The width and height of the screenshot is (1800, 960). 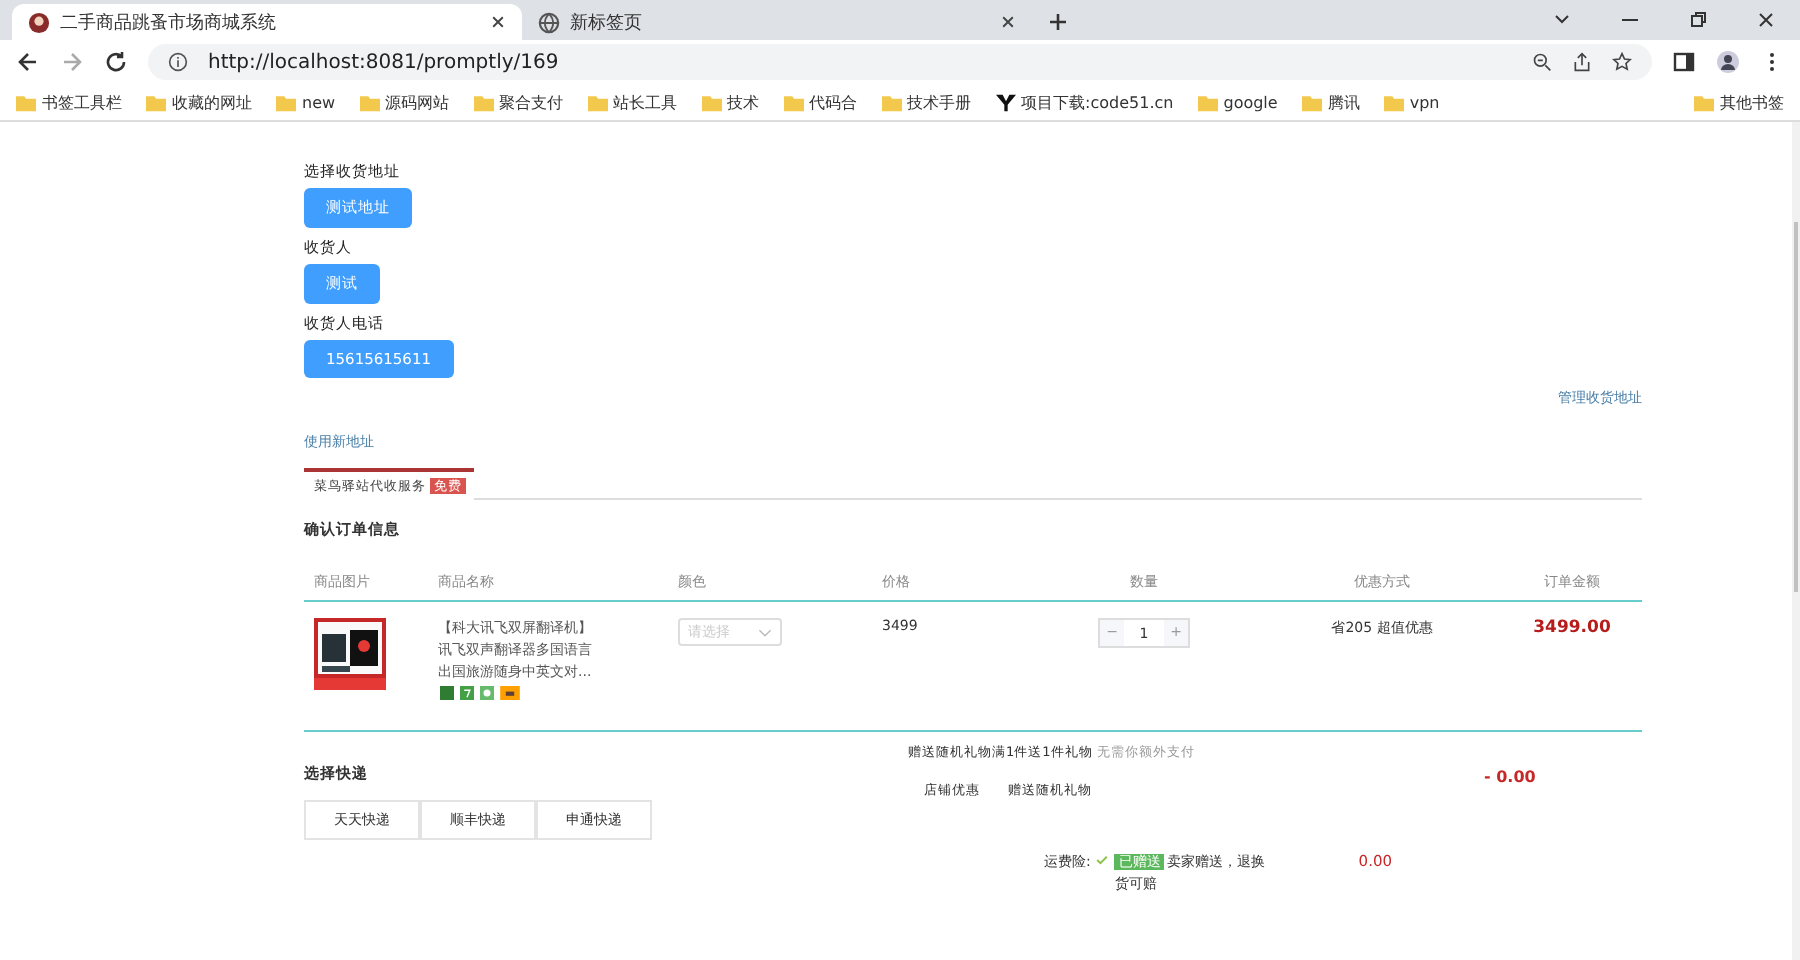 What do you see at coordinates (926, 102) in the screenshot?
I see `bookmark: 技术手册` at bounding box center [926, 102].